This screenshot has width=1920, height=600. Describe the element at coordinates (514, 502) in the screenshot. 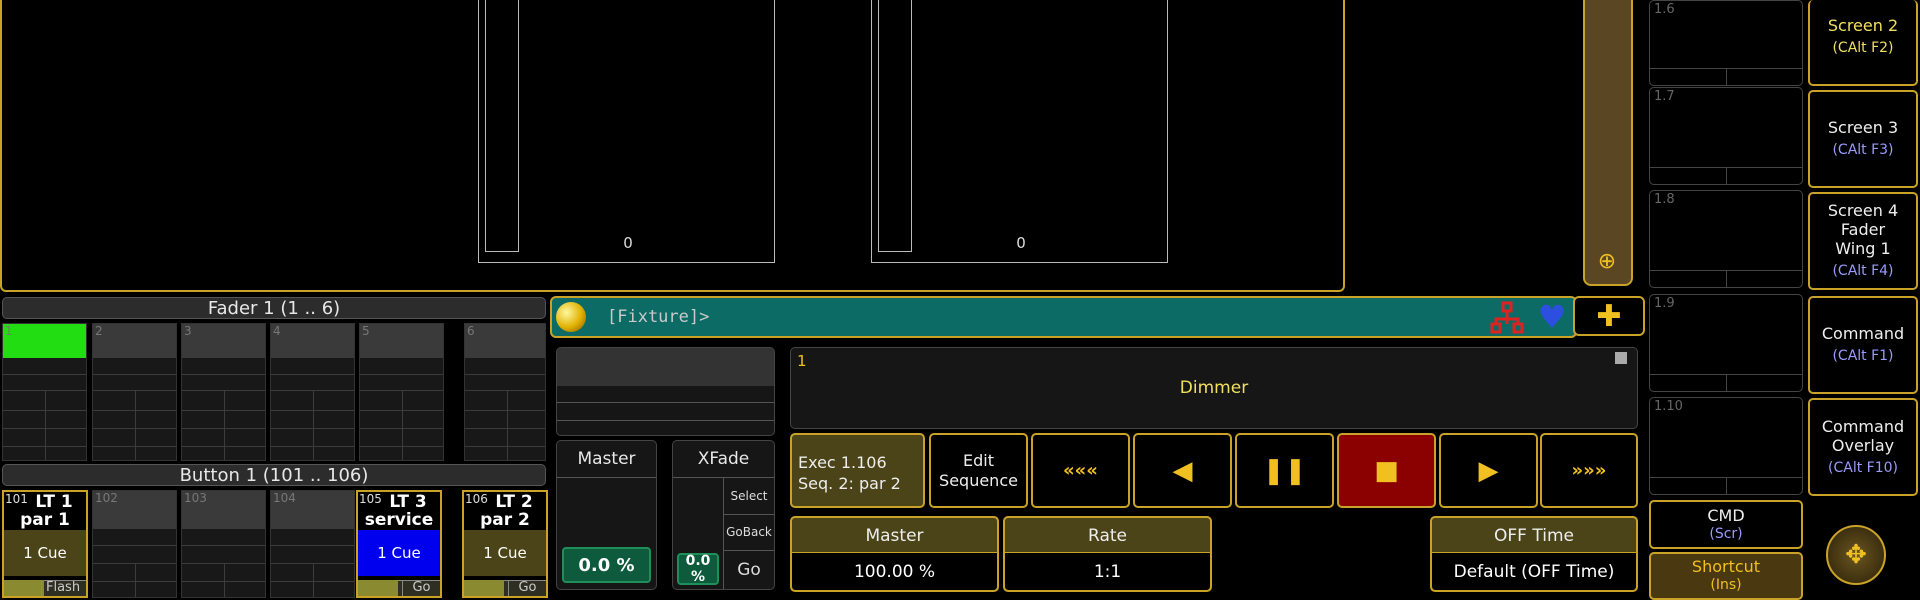

I see `executor-button-line1: LT 2` at that location.